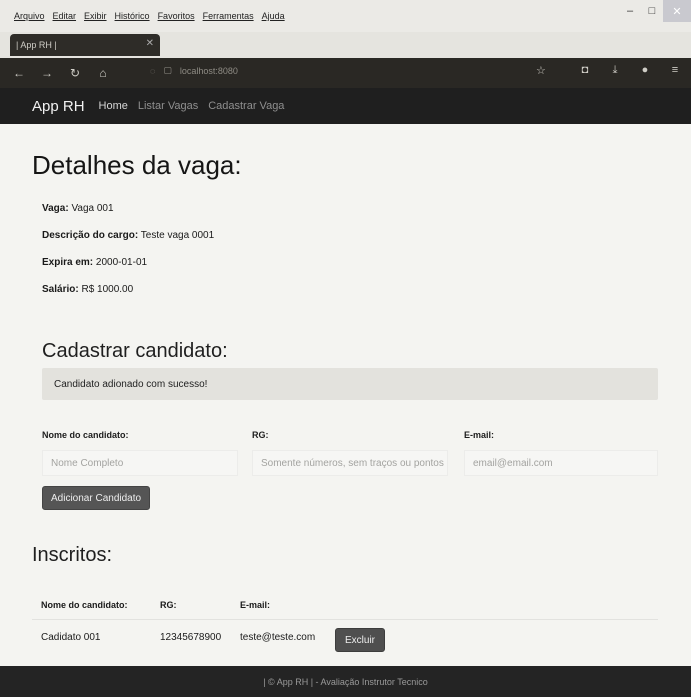  Describe the element at coordinates (677, 11) in the screenshot. I see `close-window-icon: ✕` at that location.